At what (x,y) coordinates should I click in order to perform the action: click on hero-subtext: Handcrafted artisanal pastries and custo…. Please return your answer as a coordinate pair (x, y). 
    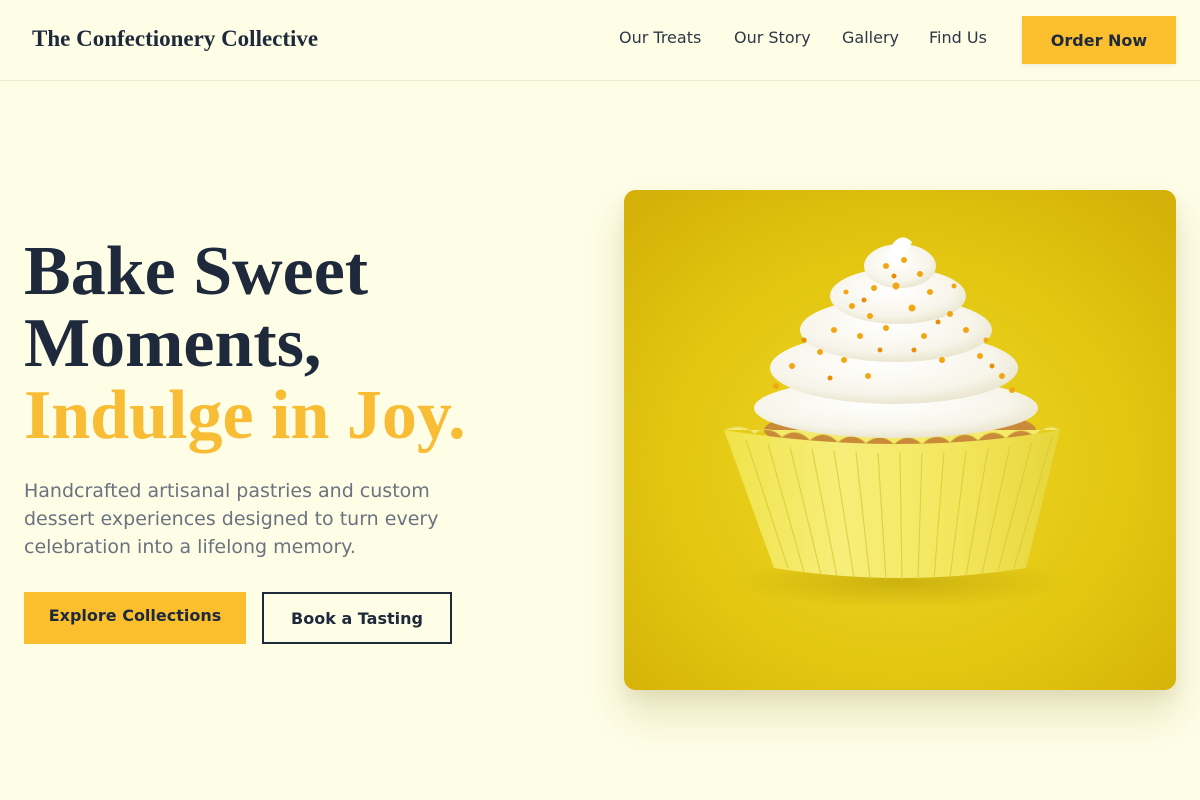
    Looking at the image, I should click on (231, 519).